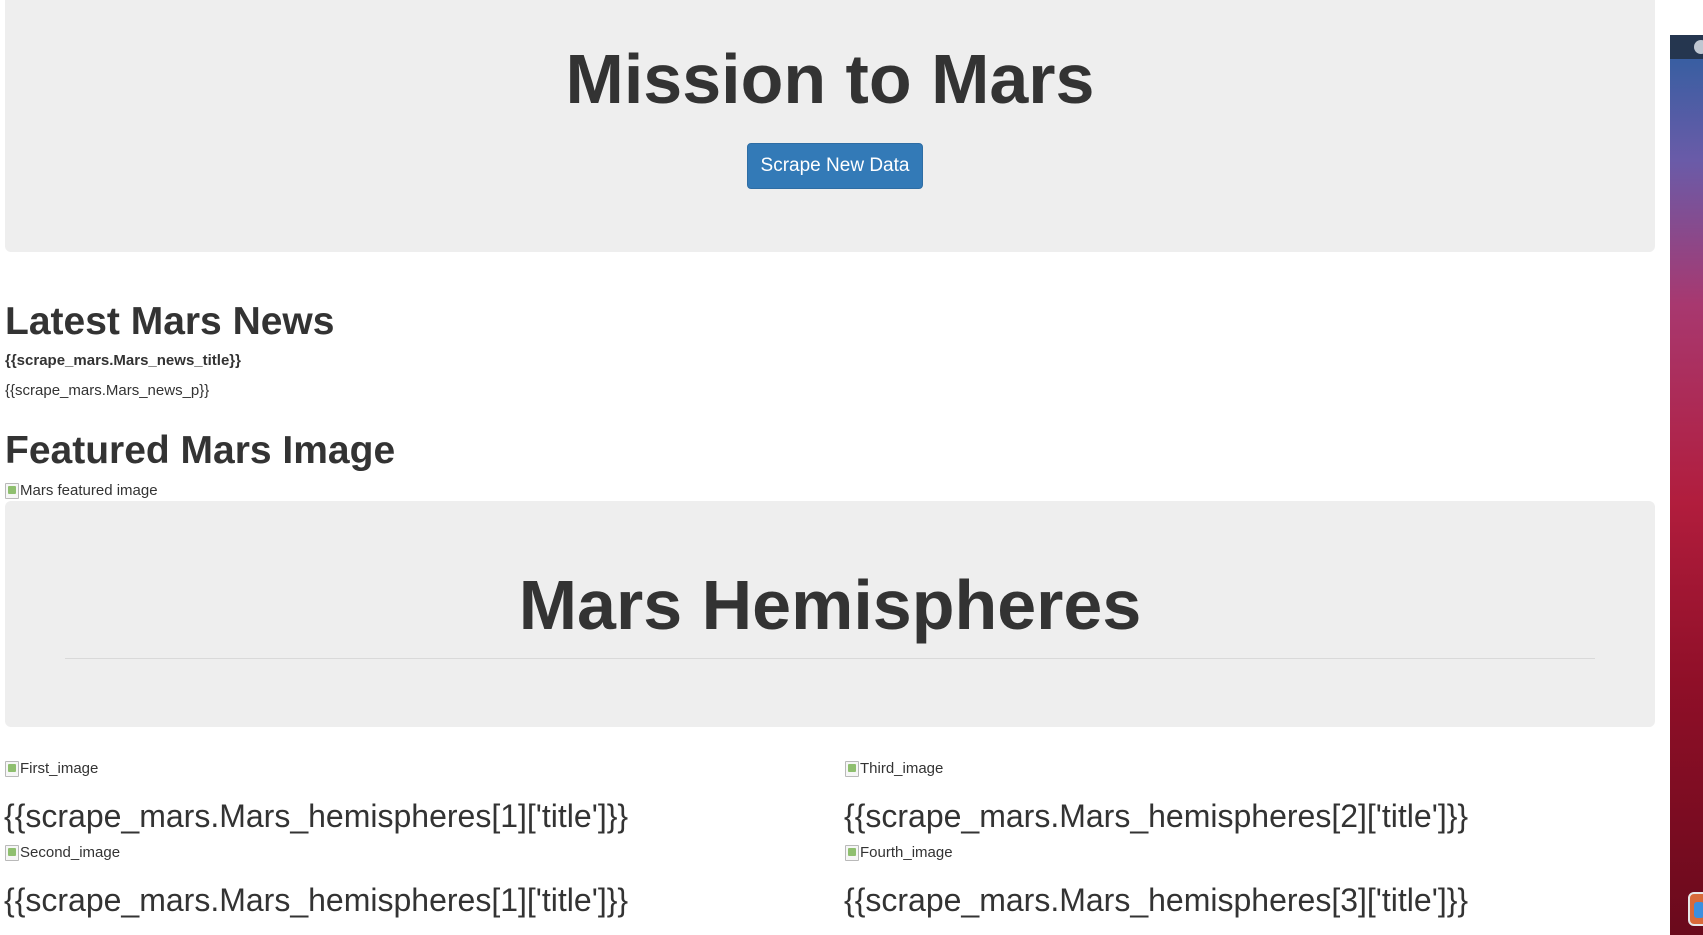 The width and height of the screenshot is (1703, 935). What do you see at coordinates (1698, 47) in the screenshot?
I see `apple-menu-icon` at bounding box center [1698, 47].